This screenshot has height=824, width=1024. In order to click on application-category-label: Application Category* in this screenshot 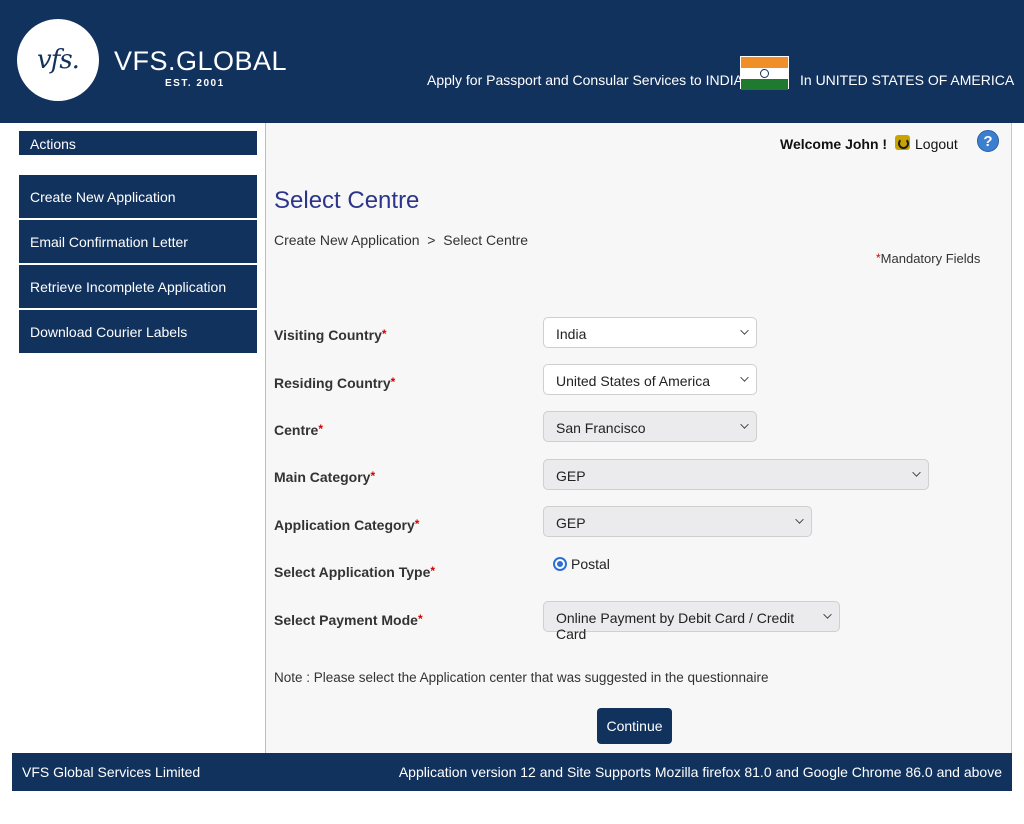, I will do `click(347, 525)`.